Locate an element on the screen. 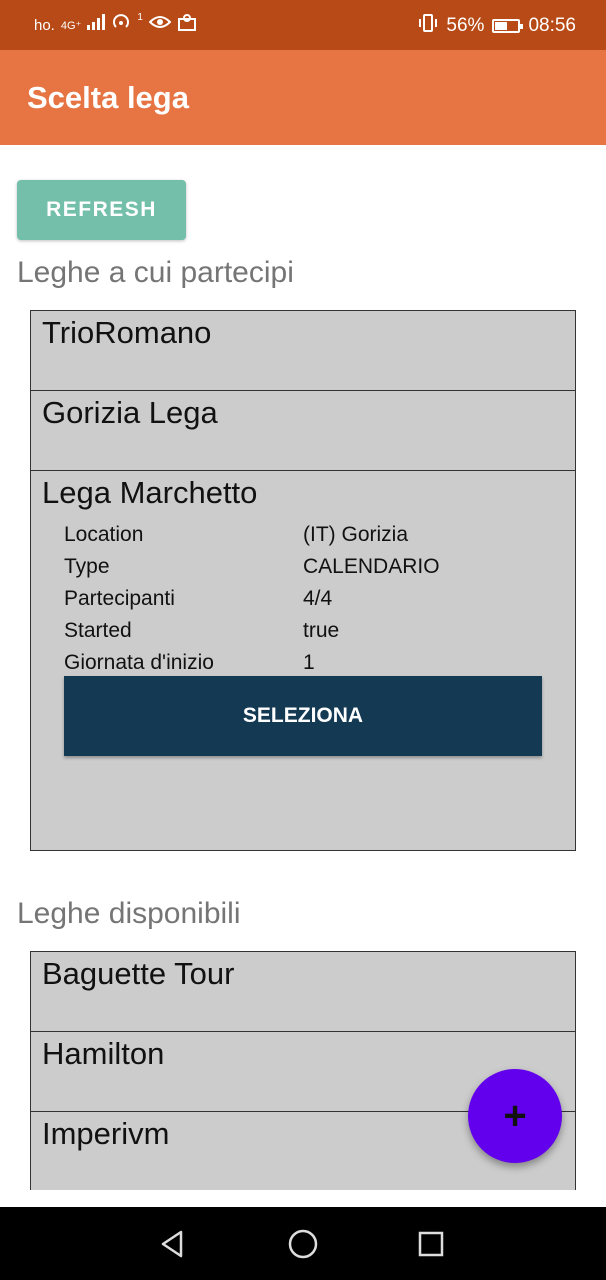 The height and width of the screenshot is (1280, 606). app-bar: Scelta lega is located at coordinates (303, 97).